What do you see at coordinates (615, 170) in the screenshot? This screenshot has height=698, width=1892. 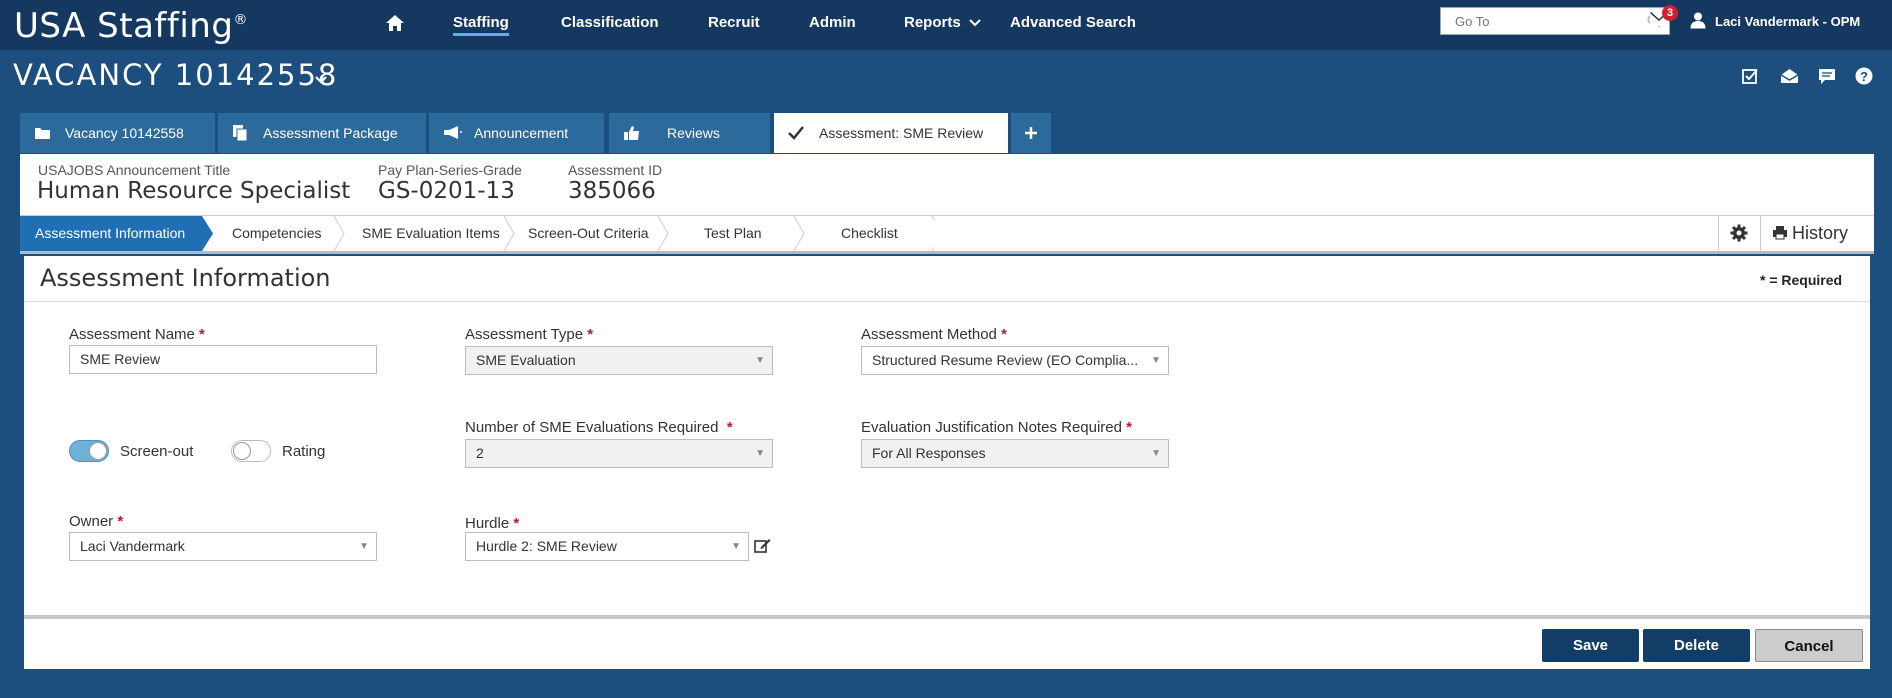 I see `assessment-id-label: Assessment ID` at bounding box center [615, 170].